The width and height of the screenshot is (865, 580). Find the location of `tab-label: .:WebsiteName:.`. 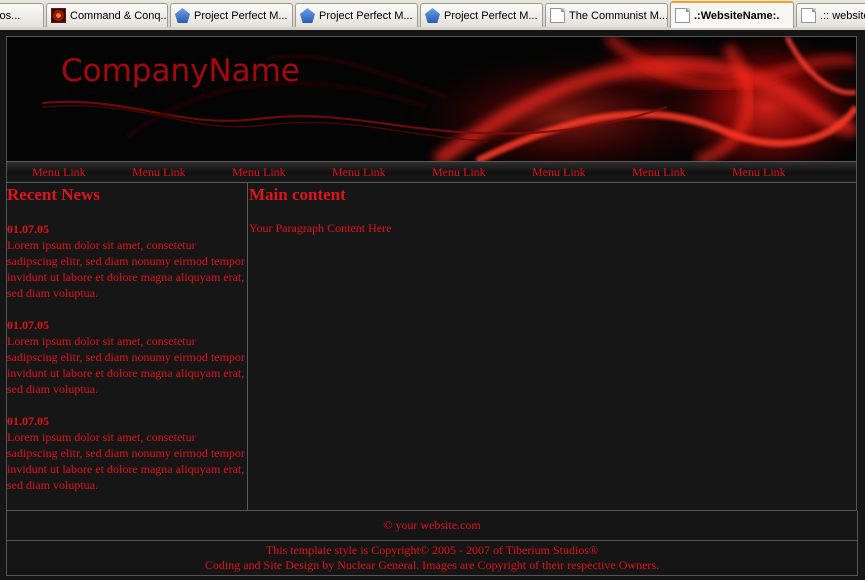

tab-label: .:WebsiteName:. is located at coordinates (737, 15).